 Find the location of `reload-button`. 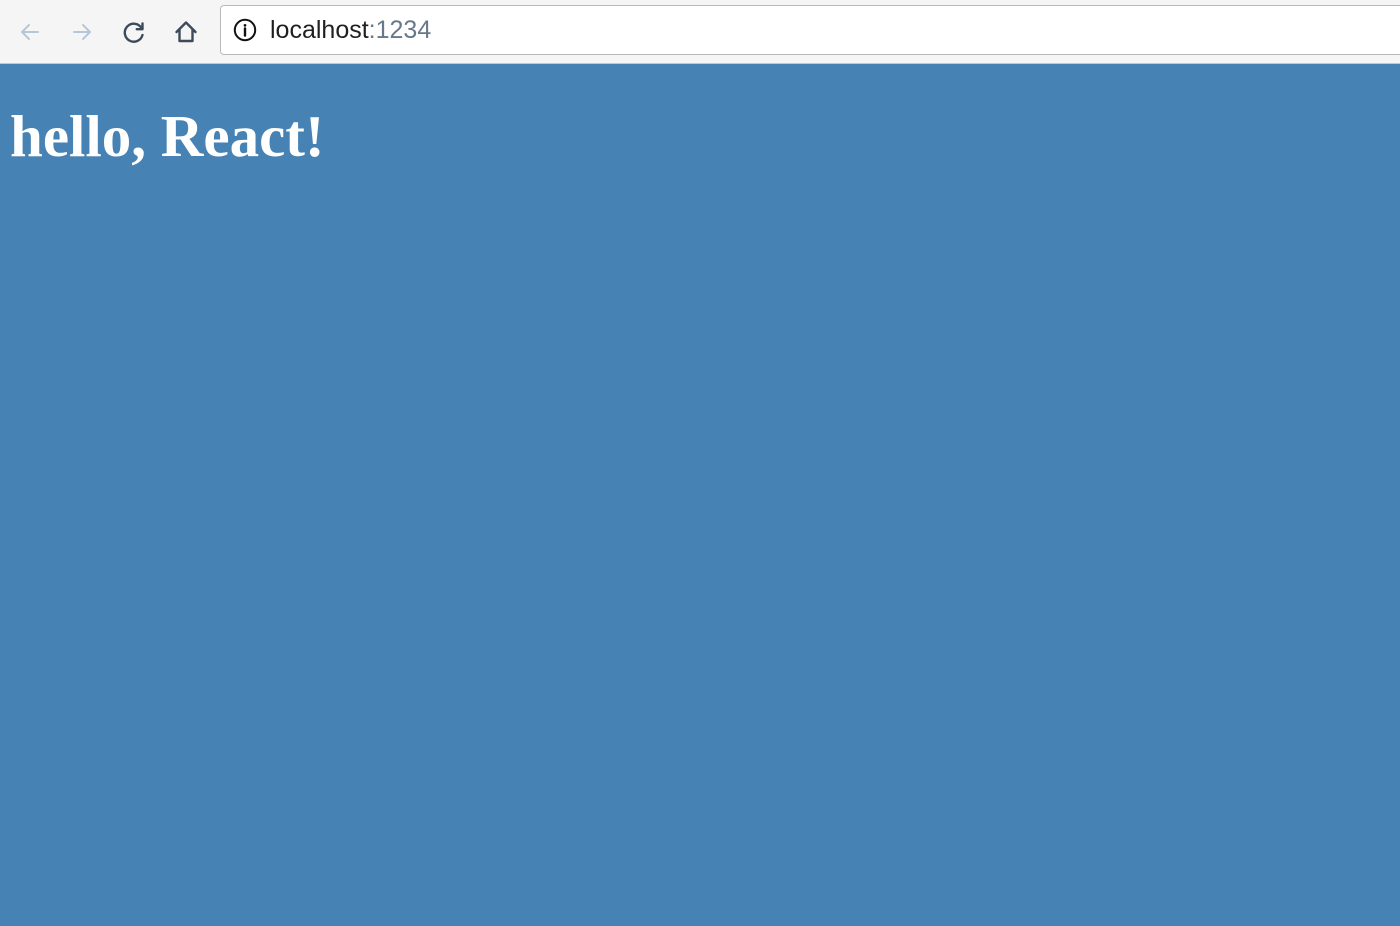

reload-button is located at coordinates (134, 32).